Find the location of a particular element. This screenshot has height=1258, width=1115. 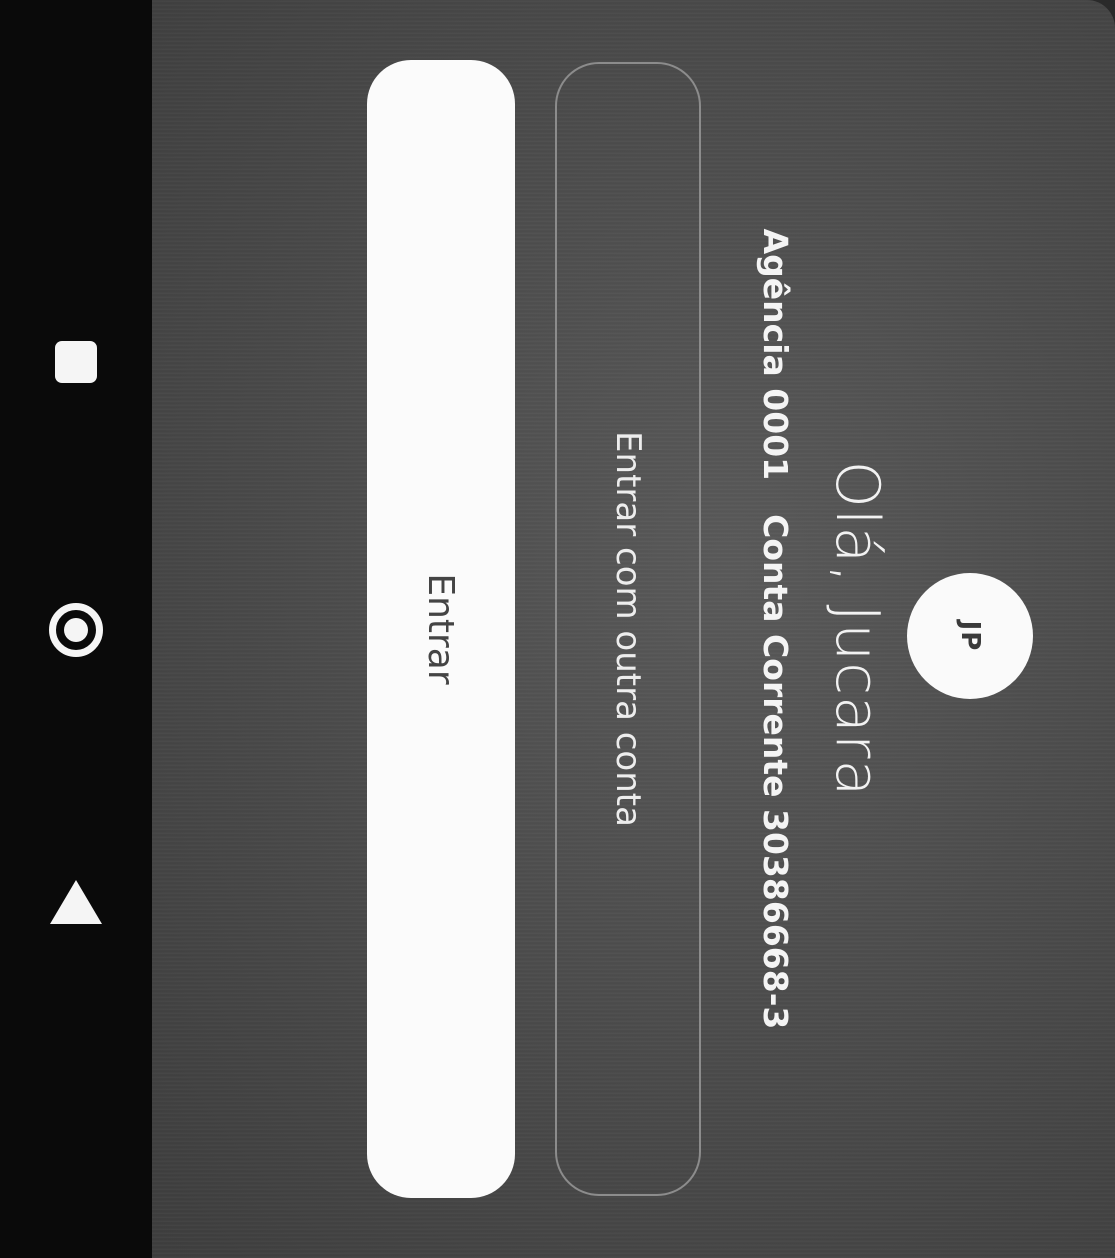

back-triangle-icon is located at coordinates (76, 902).